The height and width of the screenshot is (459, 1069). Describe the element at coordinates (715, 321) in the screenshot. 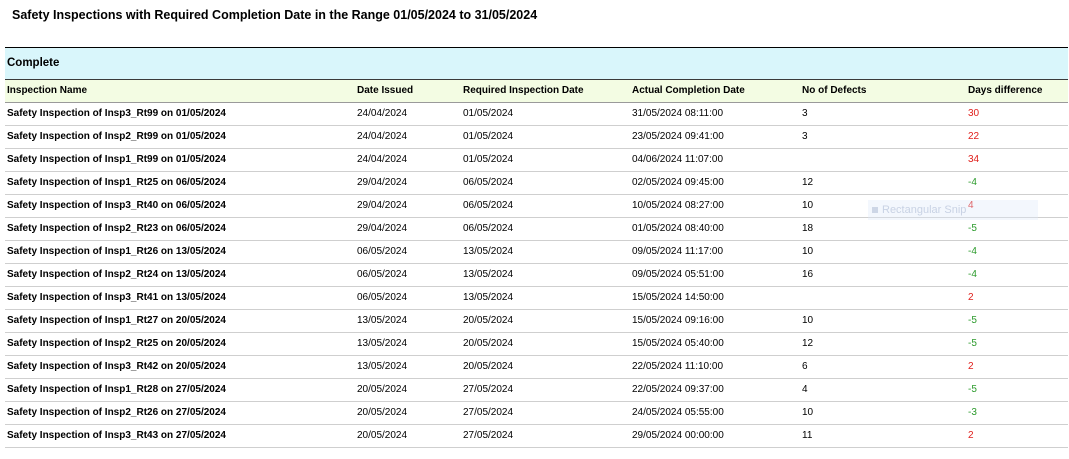

I see `cell-actual-completion: 15/05/2024 09:16:00` at that location.